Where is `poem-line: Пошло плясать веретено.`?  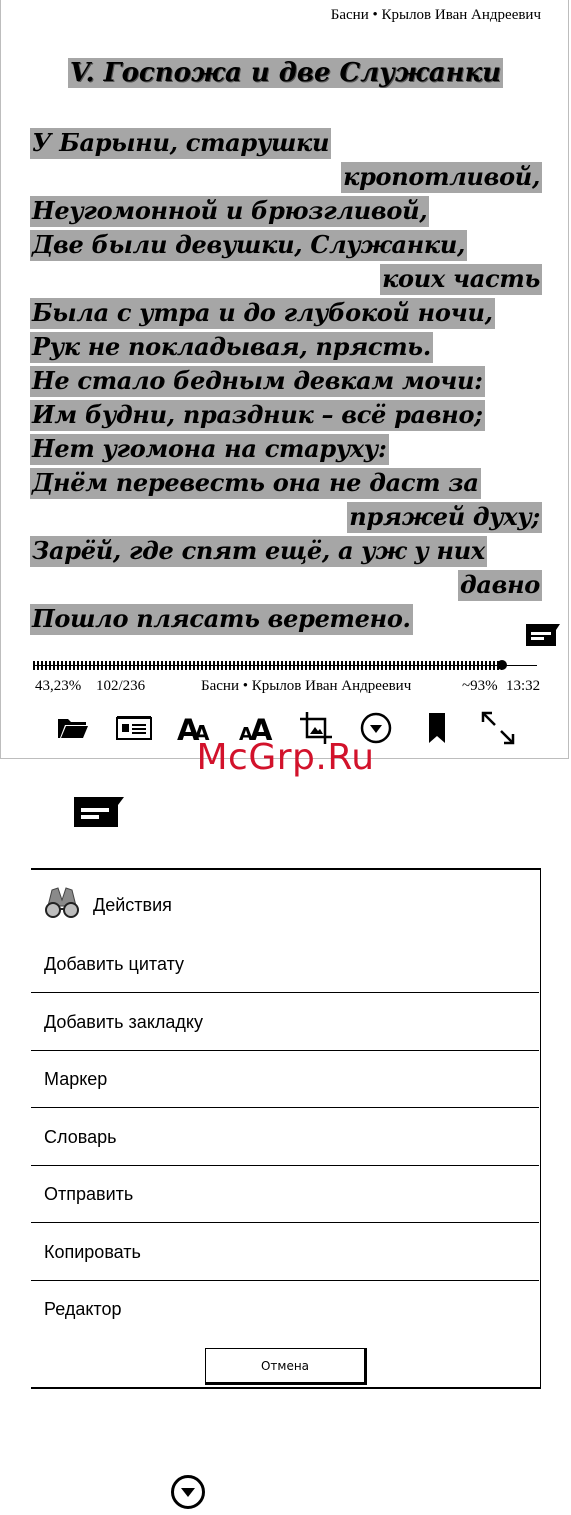
poem-line: Пошло плясать веретено. is located at coordinates (286, 619).